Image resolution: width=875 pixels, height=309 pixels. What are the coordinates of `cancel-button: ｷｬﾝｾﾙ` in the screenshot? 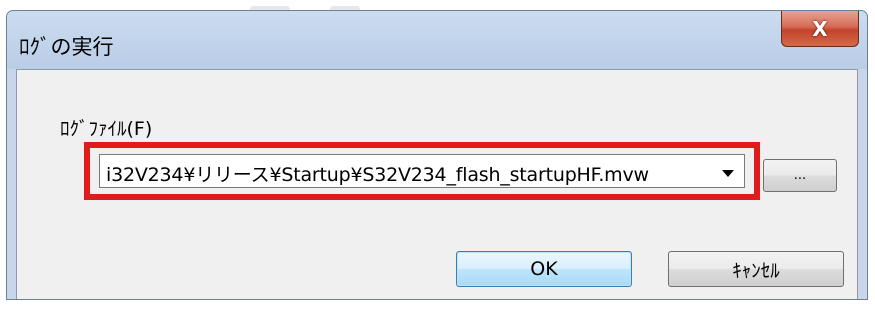 It's located at (756, 269).